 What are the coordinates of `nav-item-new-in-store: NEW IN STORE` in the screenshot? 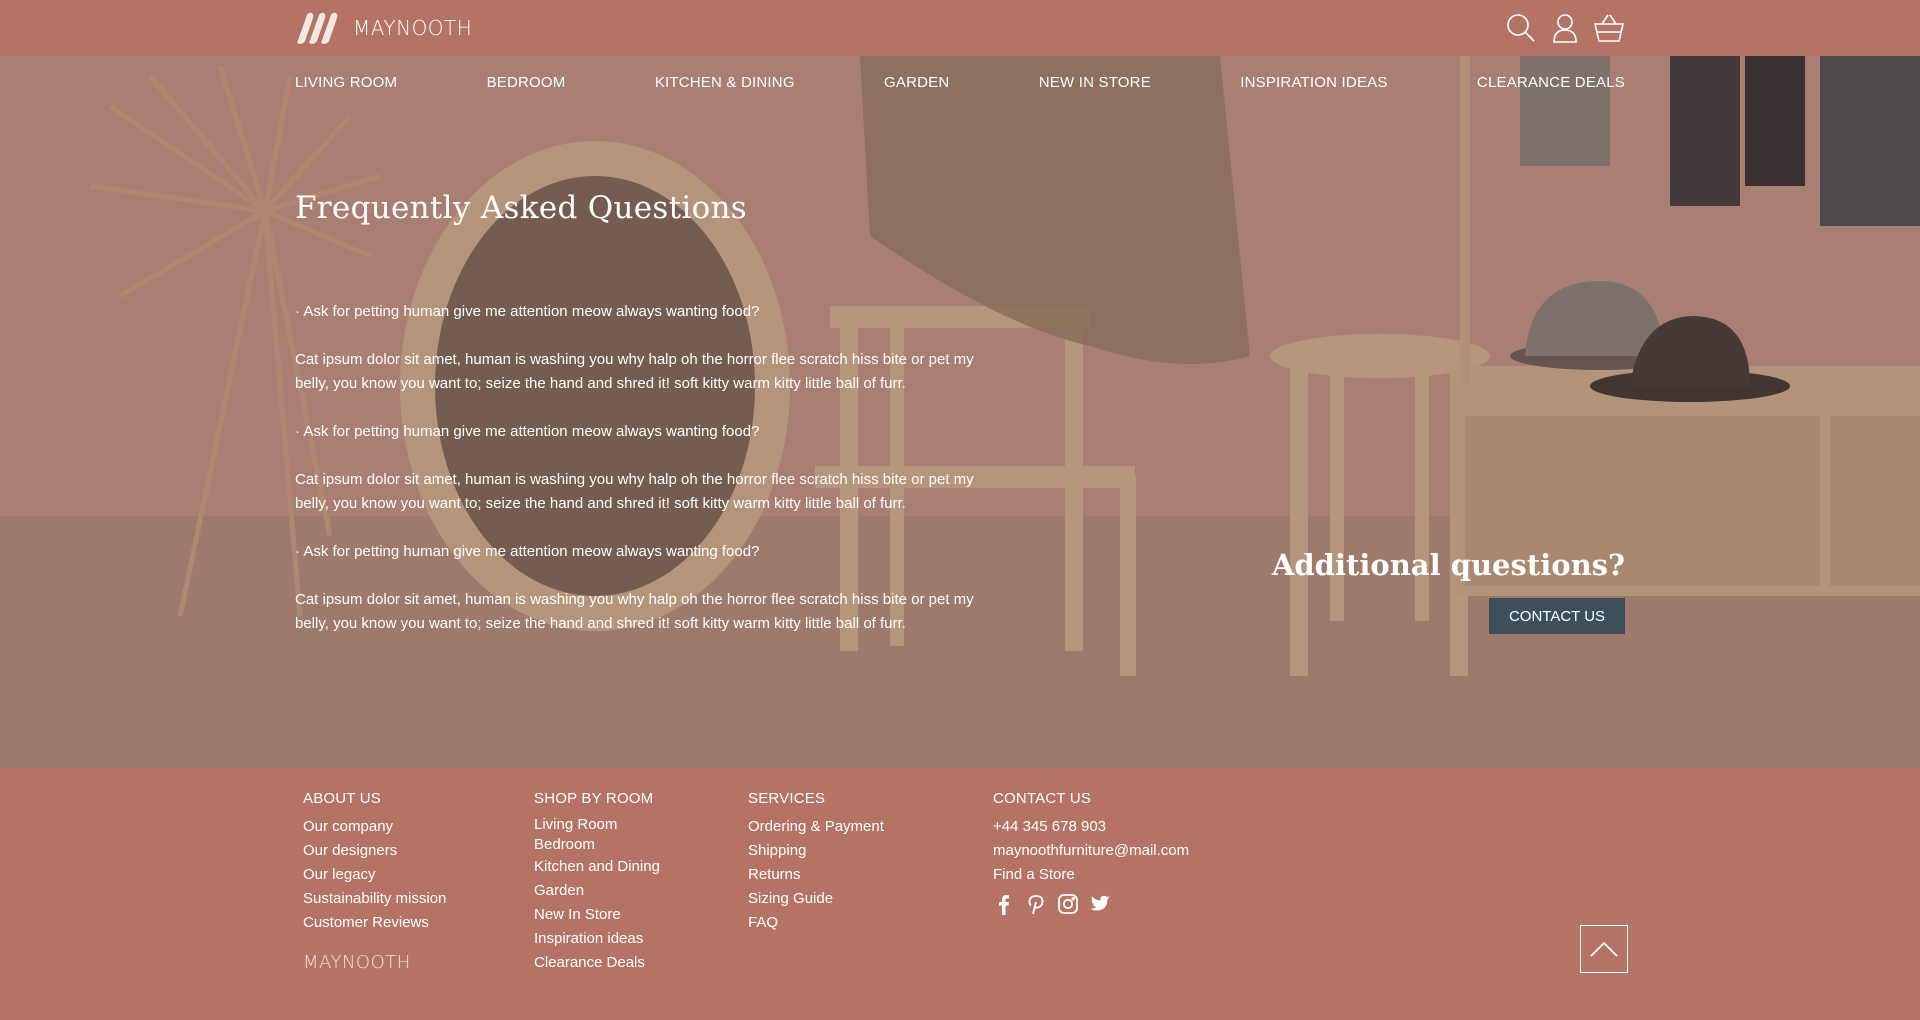 It's located at (1095, 82).